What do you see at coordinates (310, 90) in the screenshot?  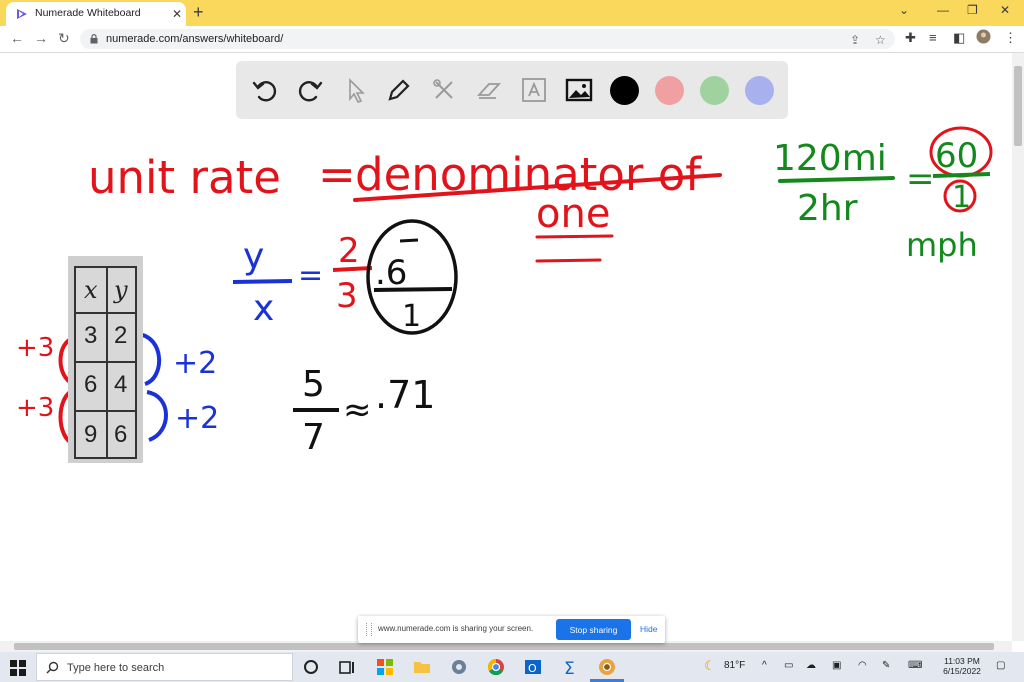 I see `redo-icon` at bounding box center [310, 90].